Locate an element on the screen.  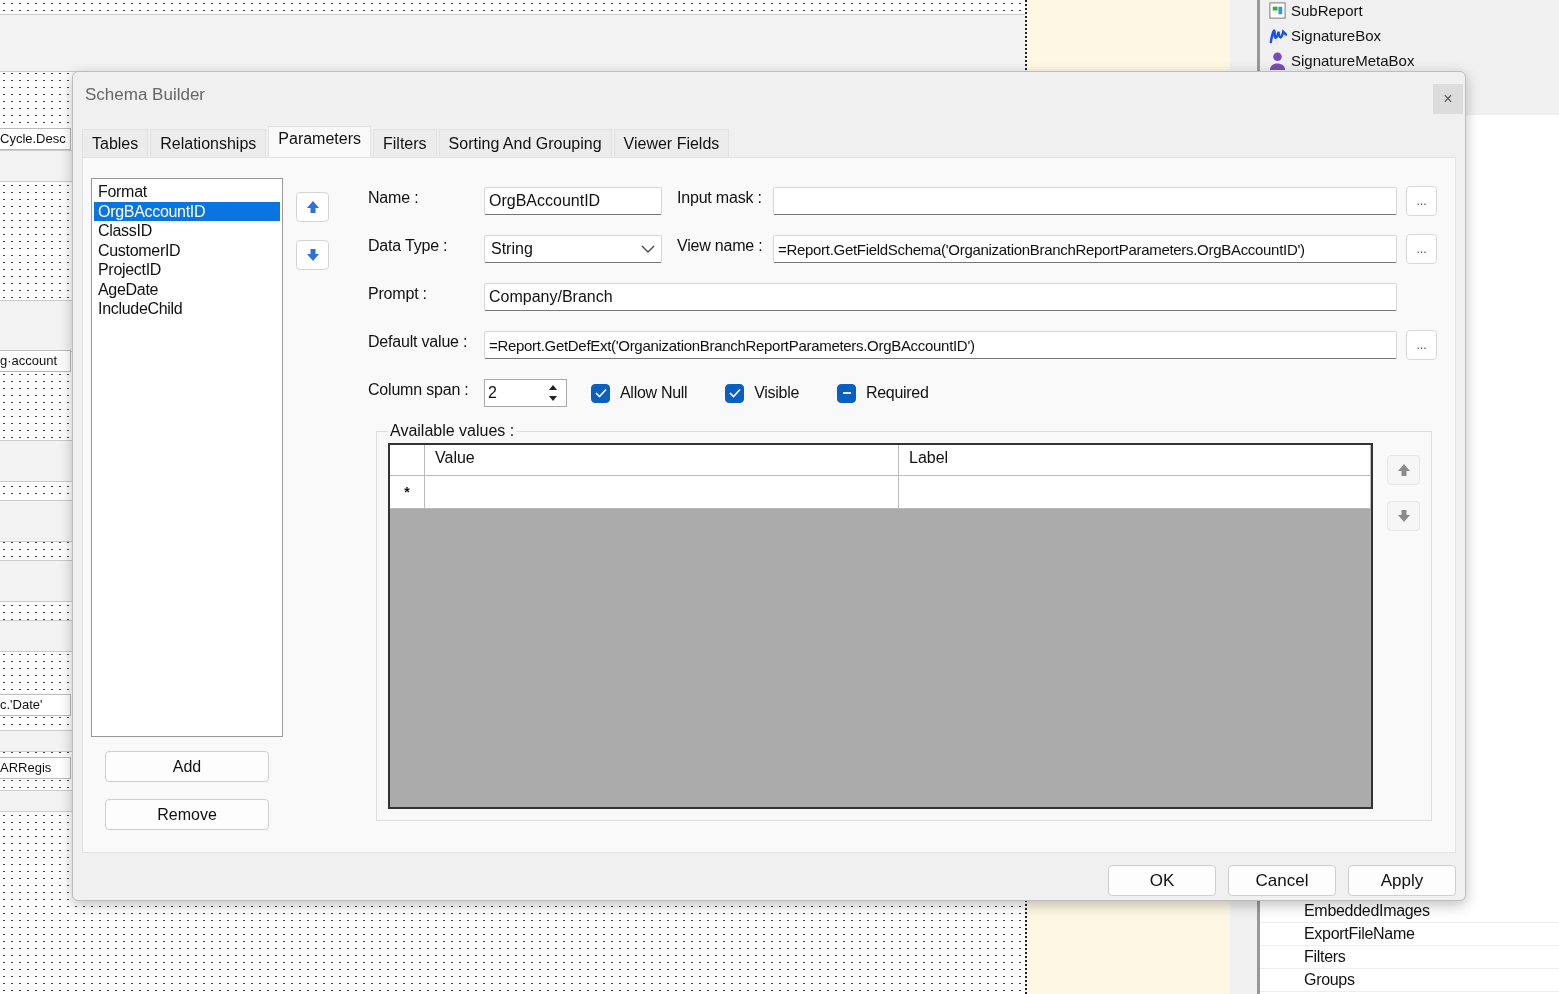
field-label: Column span : is located at coordinates (419, 390).